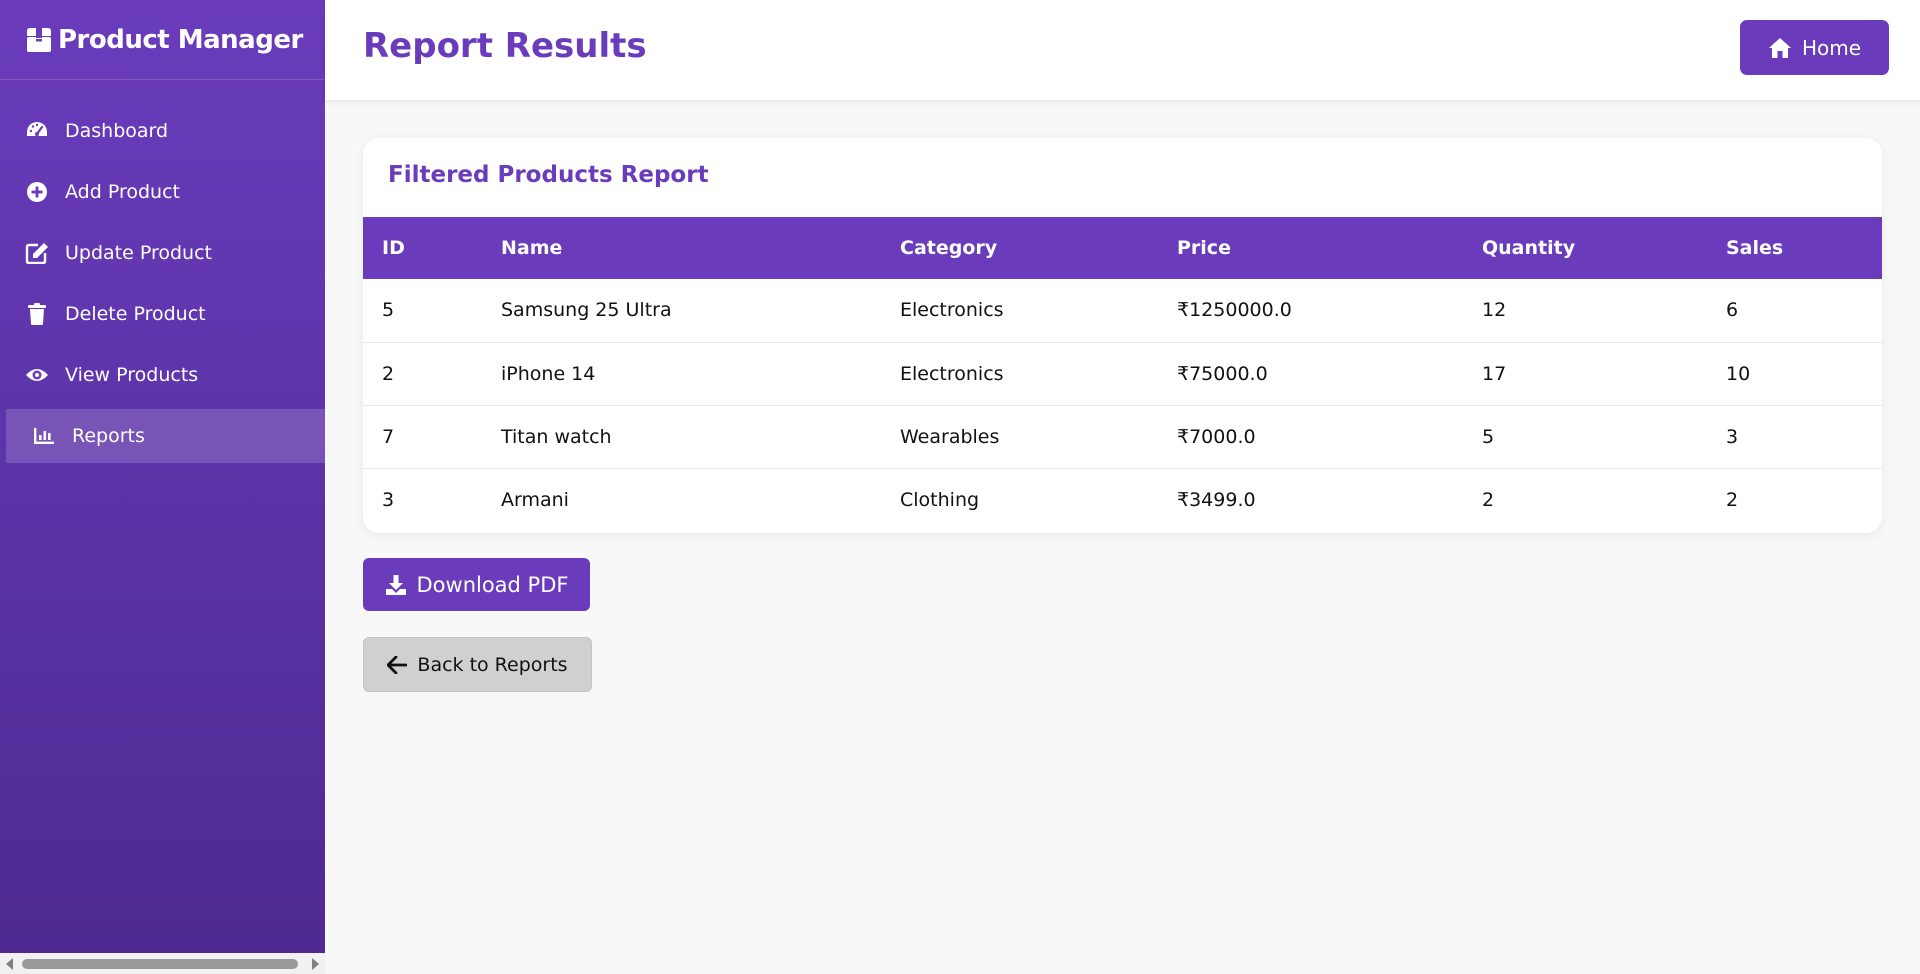  I want to click on sidebar-item-update-product: Update Product, so click(162, 253).